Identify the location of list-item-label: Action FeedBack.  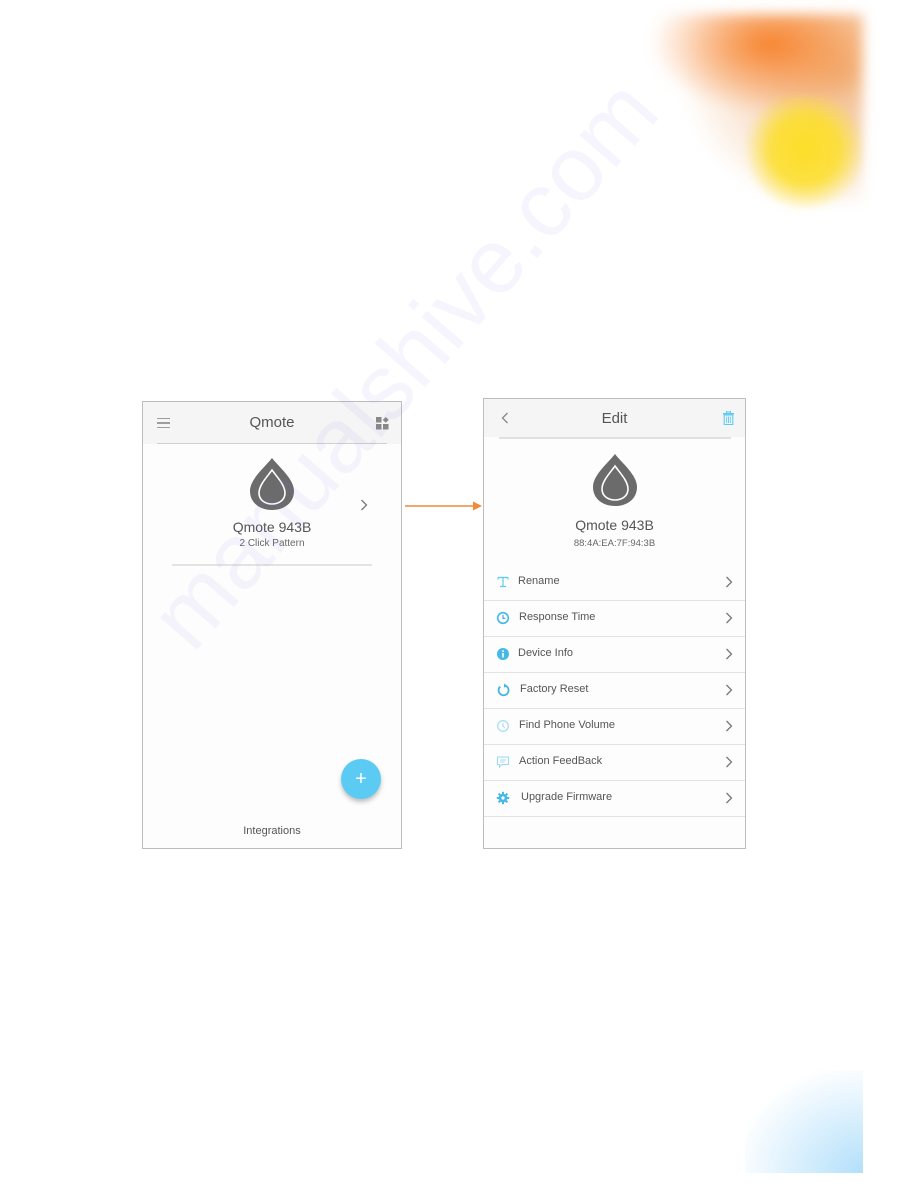
(561, 761).